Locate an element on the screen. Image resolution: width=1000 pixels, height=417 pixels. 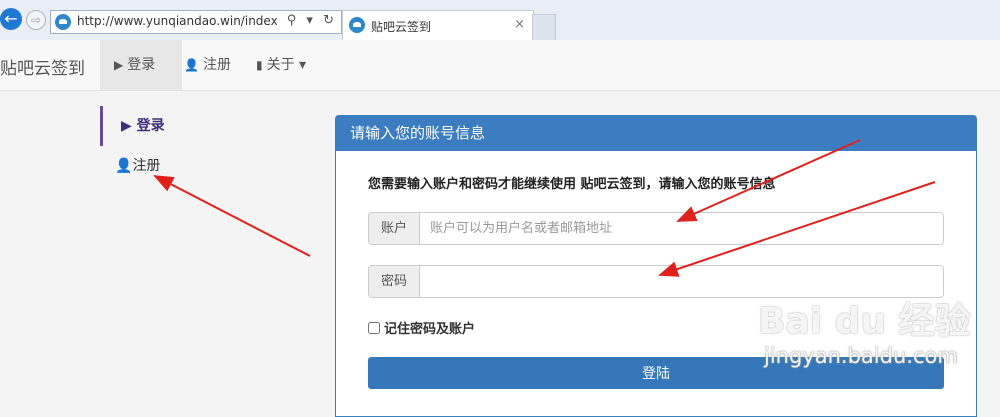
site-favicon-icon is located at coordinates (63, 22).